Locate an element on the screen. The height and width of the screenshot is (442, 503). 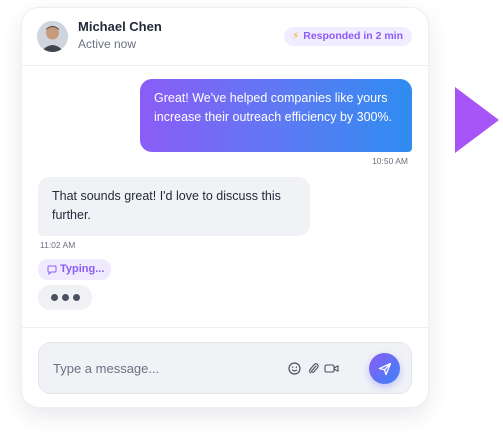
typing-dots is located at coordinates (65, 297).